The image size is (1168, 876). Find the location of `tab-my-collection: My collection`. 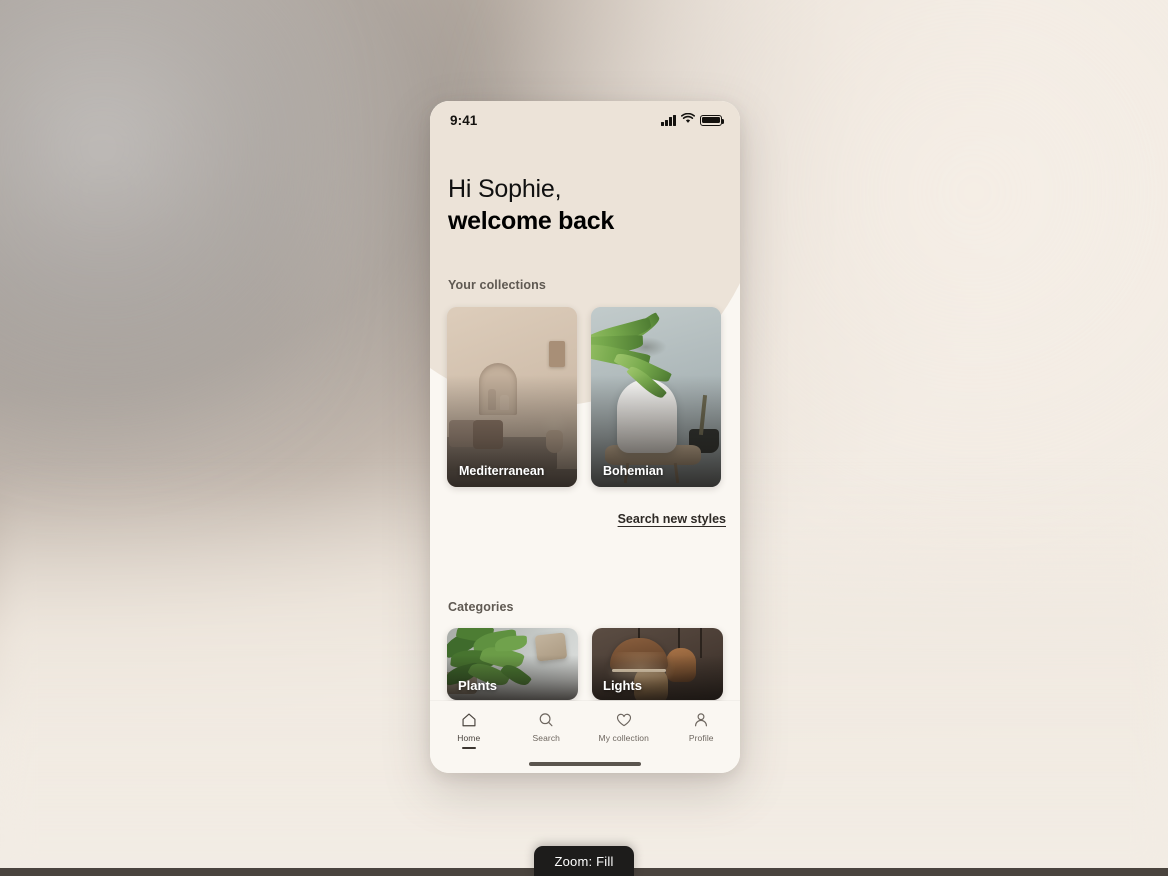

tab-my-collection: My collection is located at coordinates (624, 727).